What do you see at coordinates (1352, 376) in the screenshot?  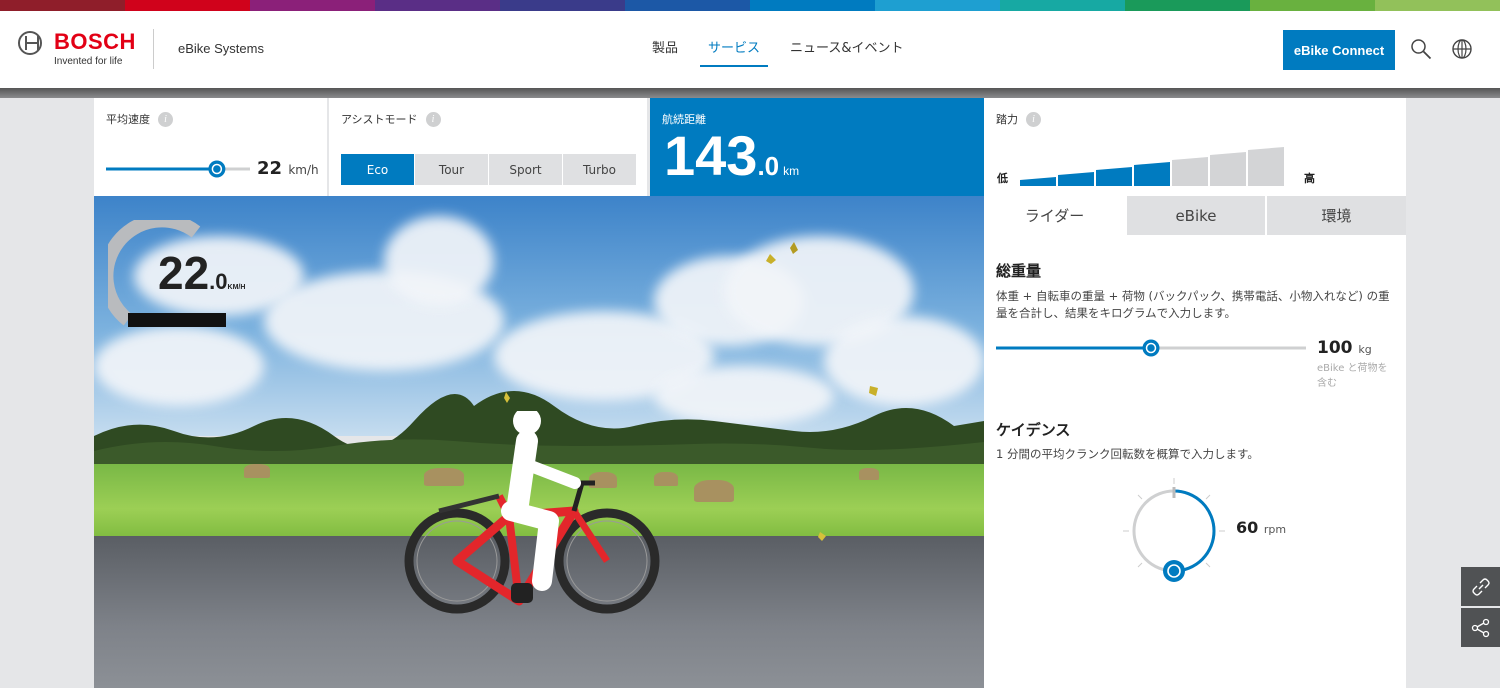 I see `weight-note: eBike と荷物を含む` at bounding box center [1352, 376].